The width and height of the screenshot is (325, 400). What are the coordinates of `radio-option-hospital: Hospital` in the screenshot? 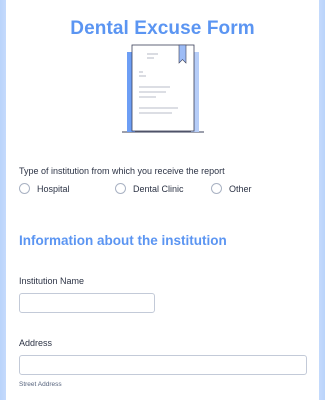 It's located at (44, 188).